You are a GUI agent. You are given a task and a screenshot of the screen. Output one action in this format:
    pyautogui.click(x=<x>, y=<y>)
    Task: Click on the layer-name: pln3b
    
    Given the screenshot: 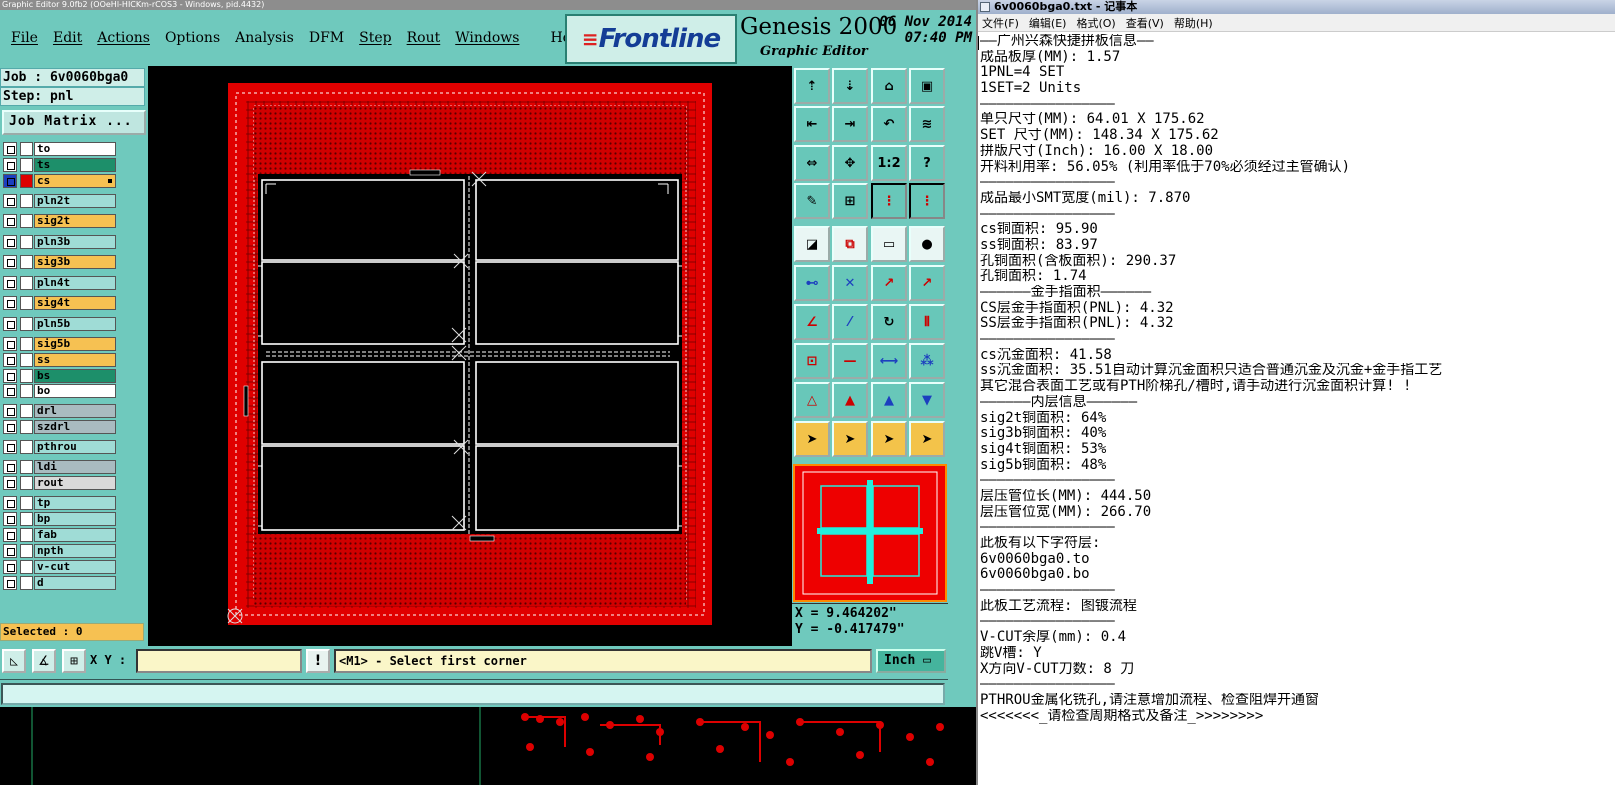 What is the action you would take?
    pyautogui.click(x=75, y=242)
    